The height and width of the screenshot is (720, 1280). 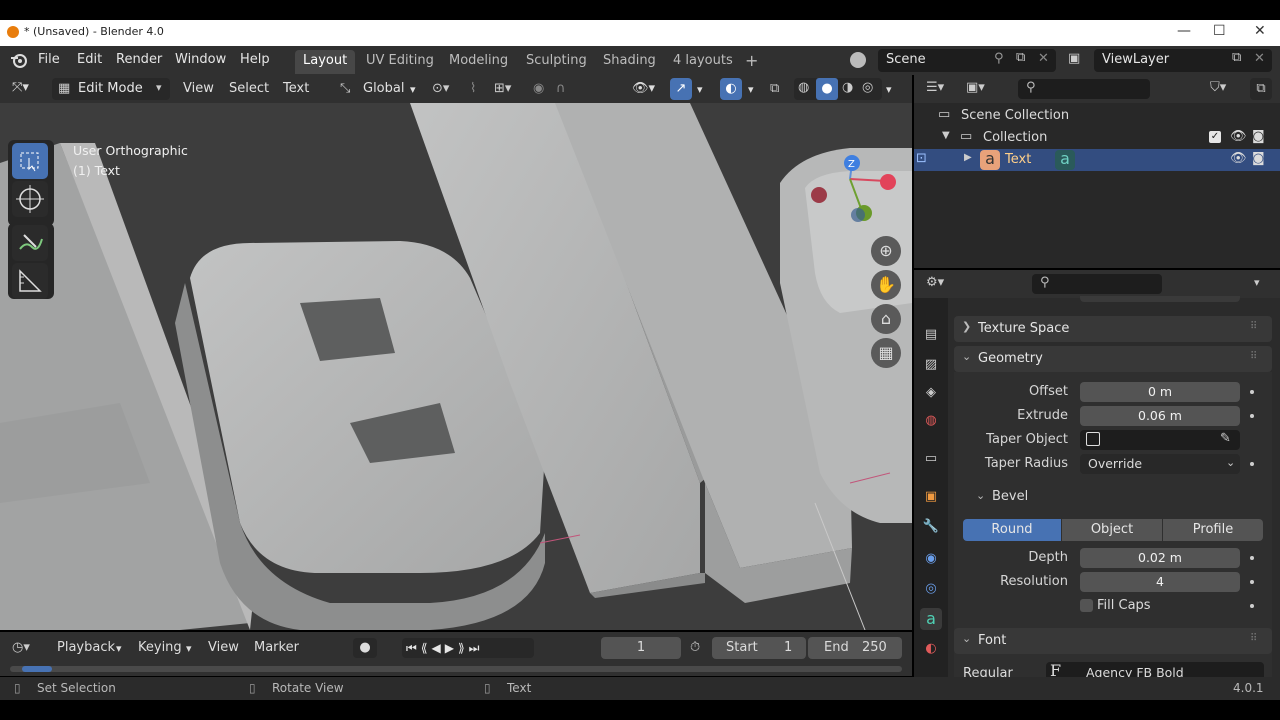 I want to click on bevel-mode-object: Object, so click(x=1112, y=530).